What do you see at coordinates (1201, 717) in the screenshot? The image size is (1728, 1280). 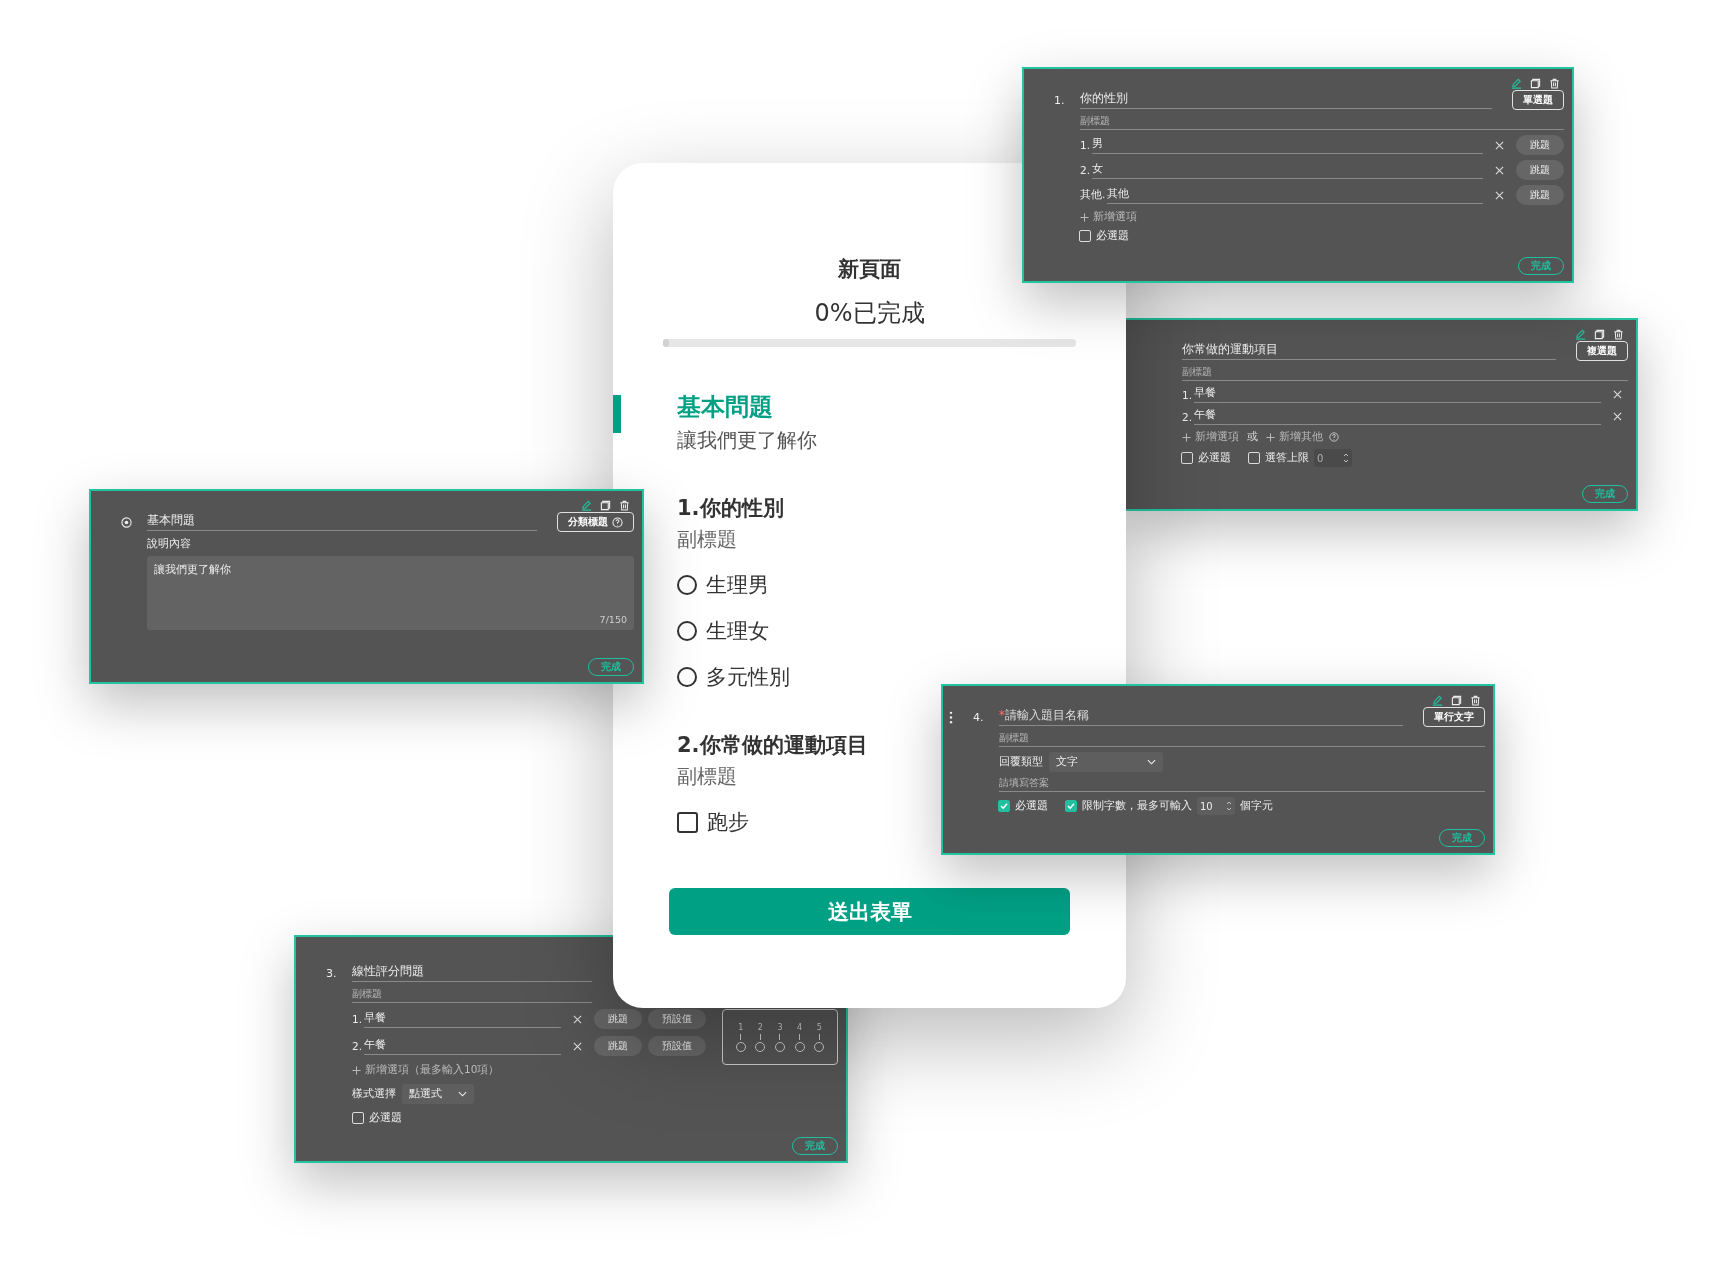 I see `question-title-field: *請輸入題目名稱` at bounding box center [1201, 717].